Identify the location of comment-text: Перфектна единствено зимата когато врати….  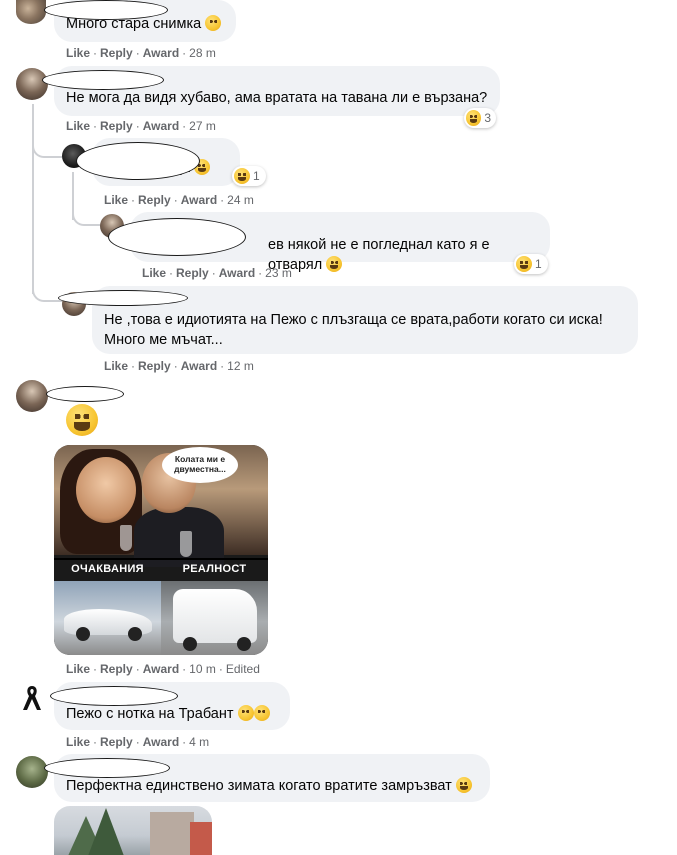
(259, 786).